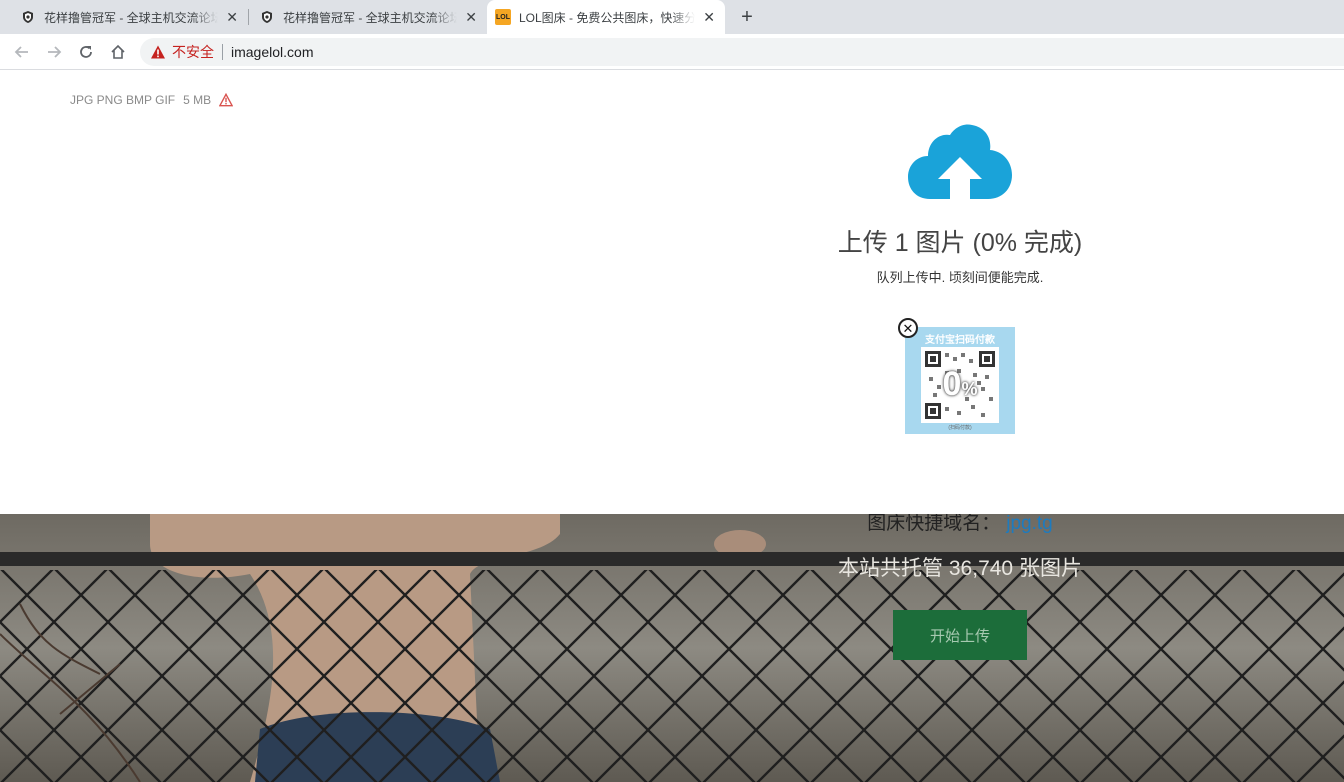 The height and width of the screenshot is (782, 1344). Describe the element at coordinates (952, 384) in the screenshot. I see `thumbnail-percent: 0` at that location.